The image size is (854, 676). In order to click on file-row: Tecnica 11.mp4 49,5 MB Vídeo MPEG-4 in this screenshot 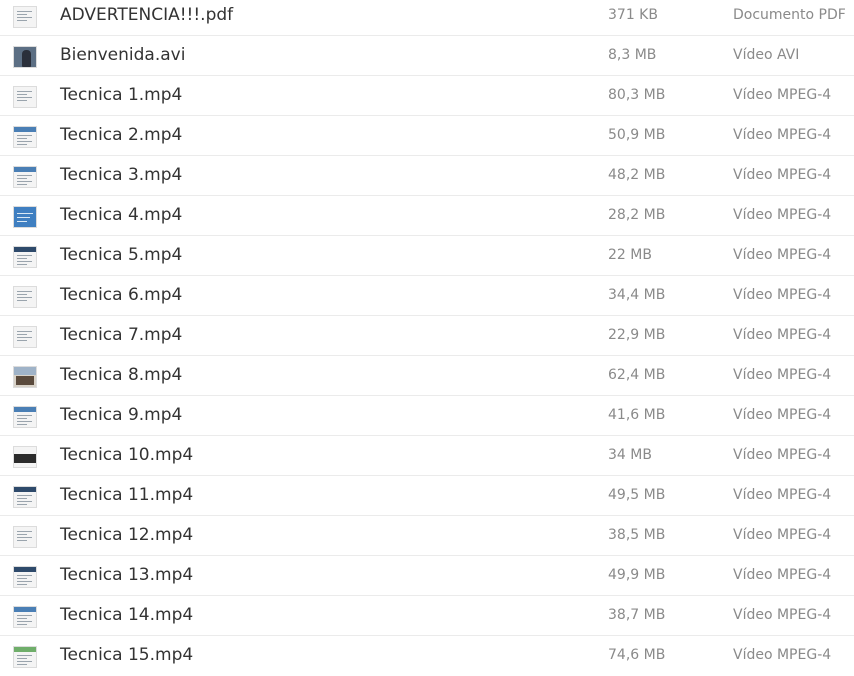, I will do `click(427, 496)`.